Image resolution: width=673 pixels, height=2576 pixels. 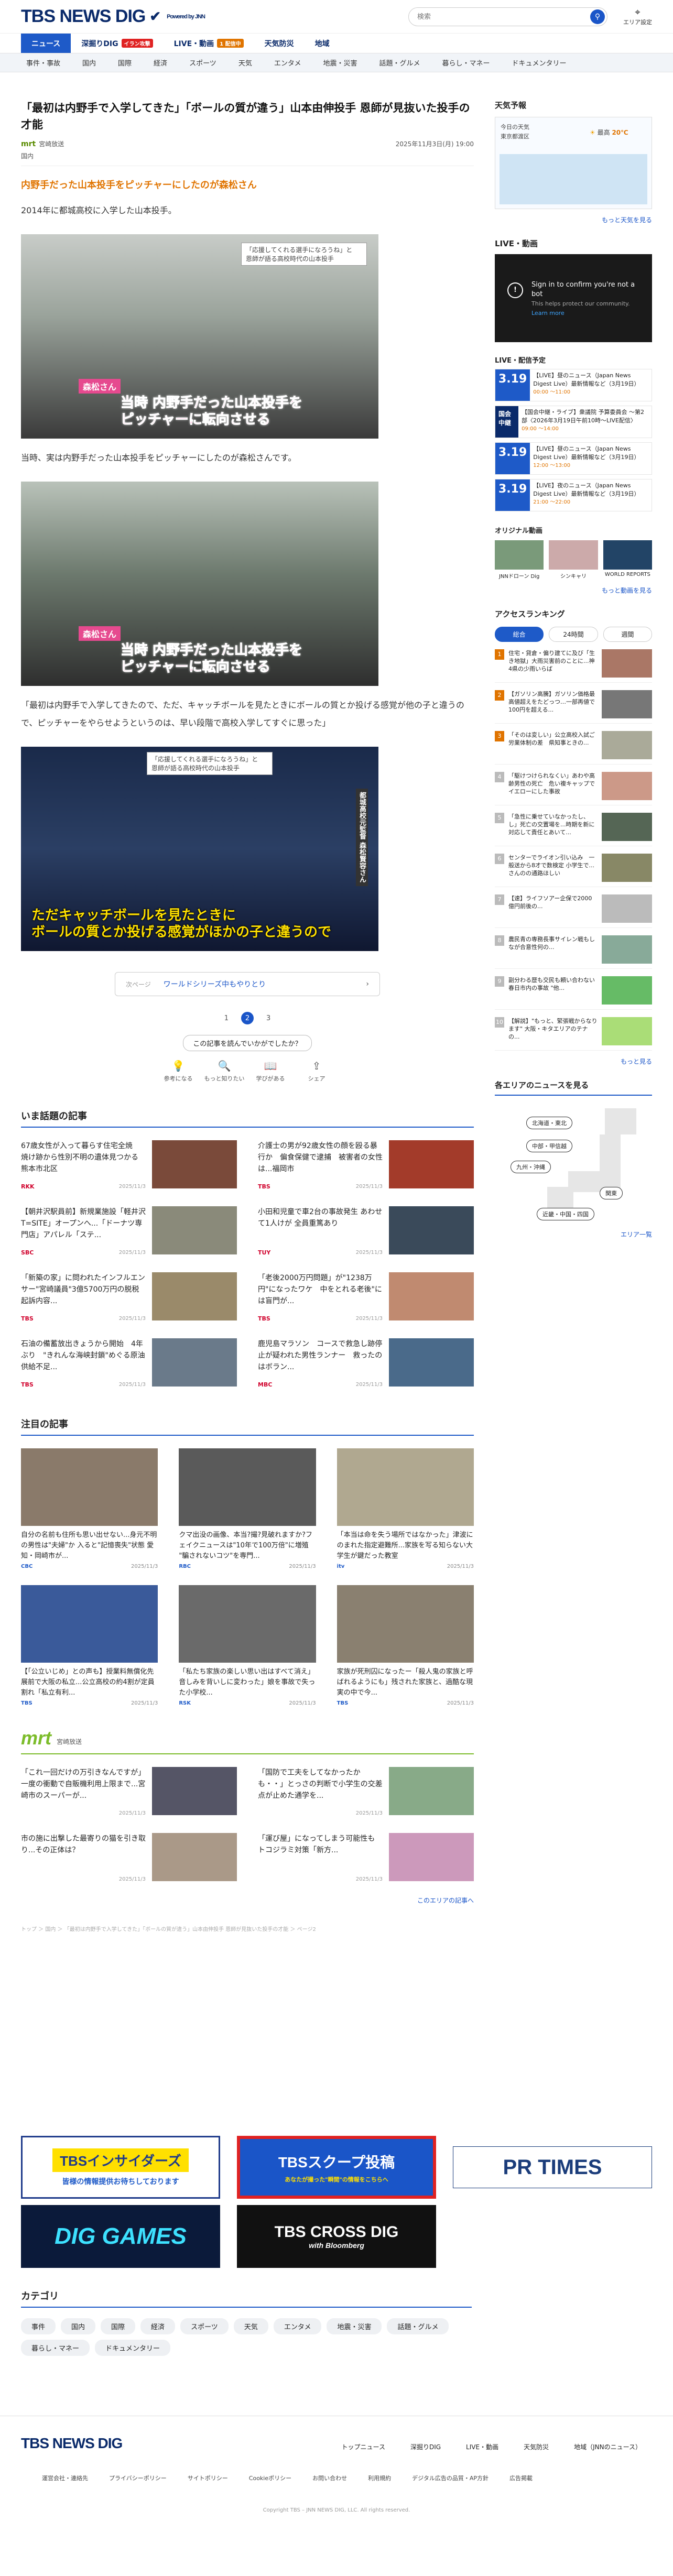 I want to click on footer-sub-link: 利用規約, so click(x=380, y=2478).